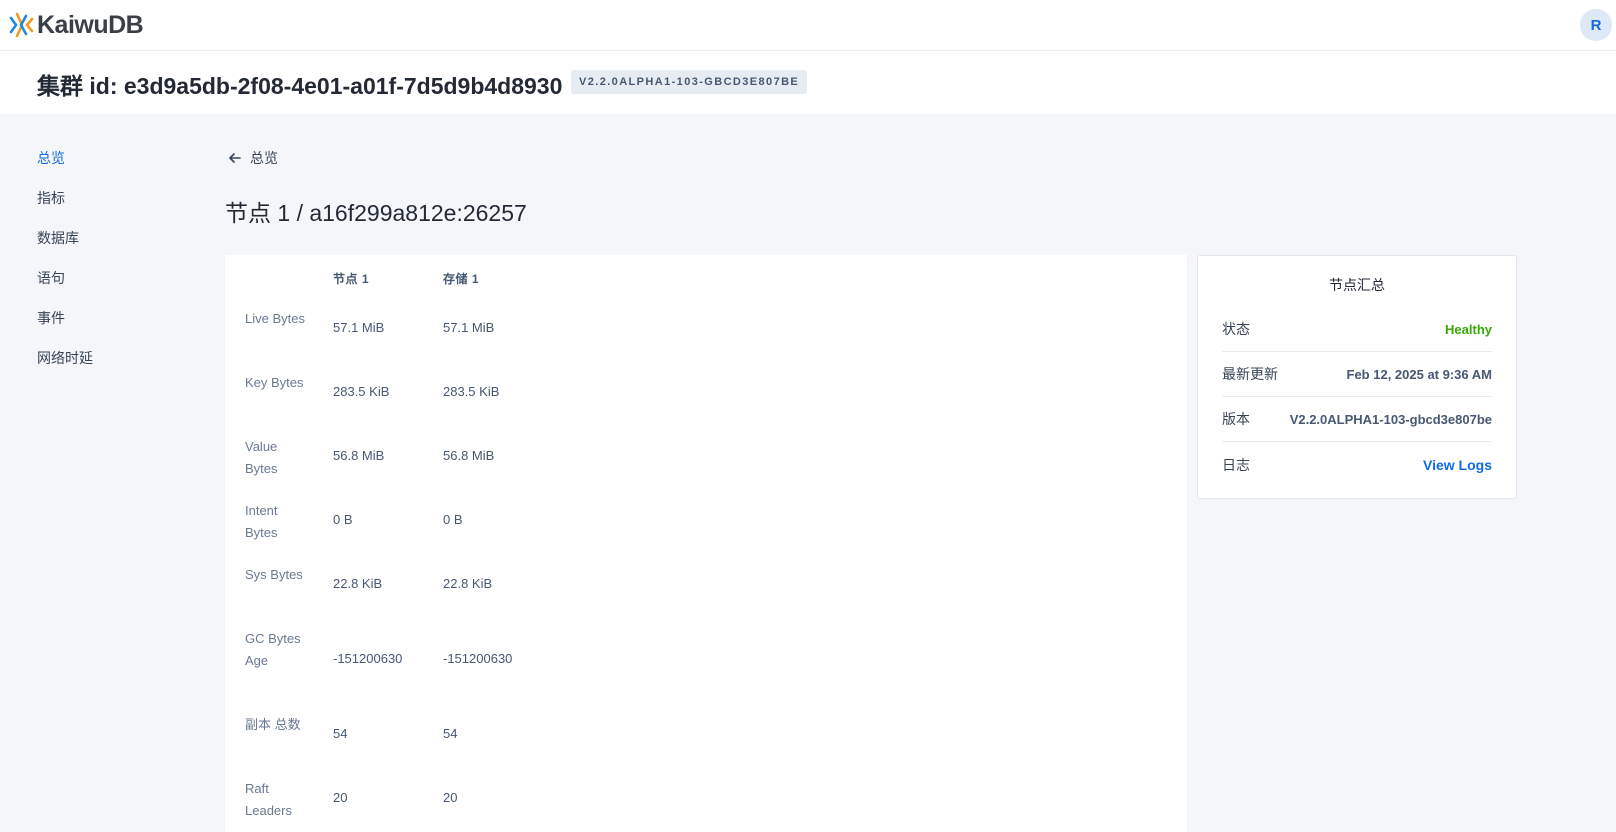 Image resolution: width=1616 pixels, height=832 pixels. What do you see at coordinates (461, 279) in the screenshot?
I see `column-header-store: 存储 1` at bounding box center [461, 279].